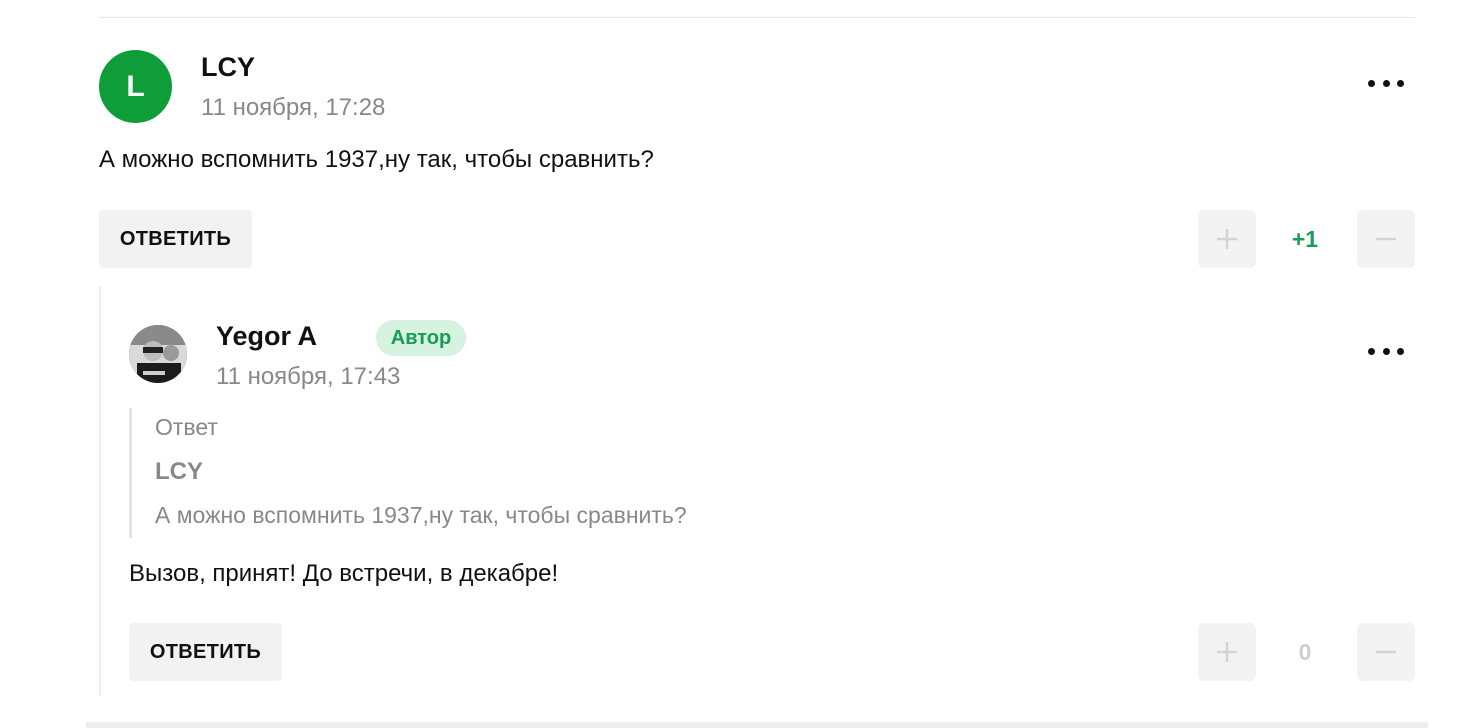 This screenshot has width=1460, height=728. What do you see at coordinates (179, 472) in the screenshot?
I see `quote-author: LCY` at bounding box center [179, 472].